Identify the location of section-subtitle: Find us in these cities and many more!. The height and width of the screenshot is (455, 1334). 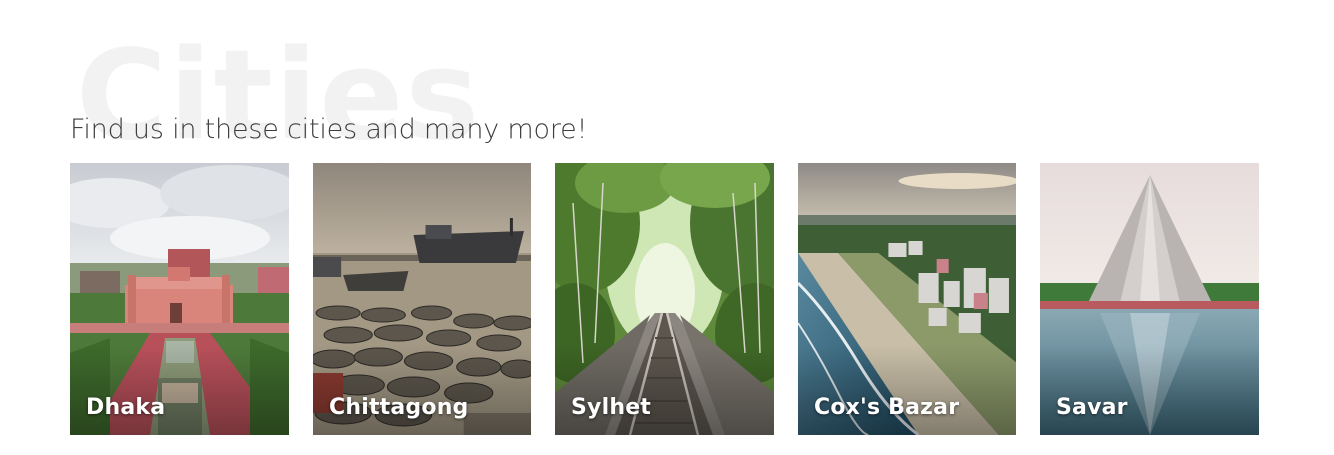
(329, 129).